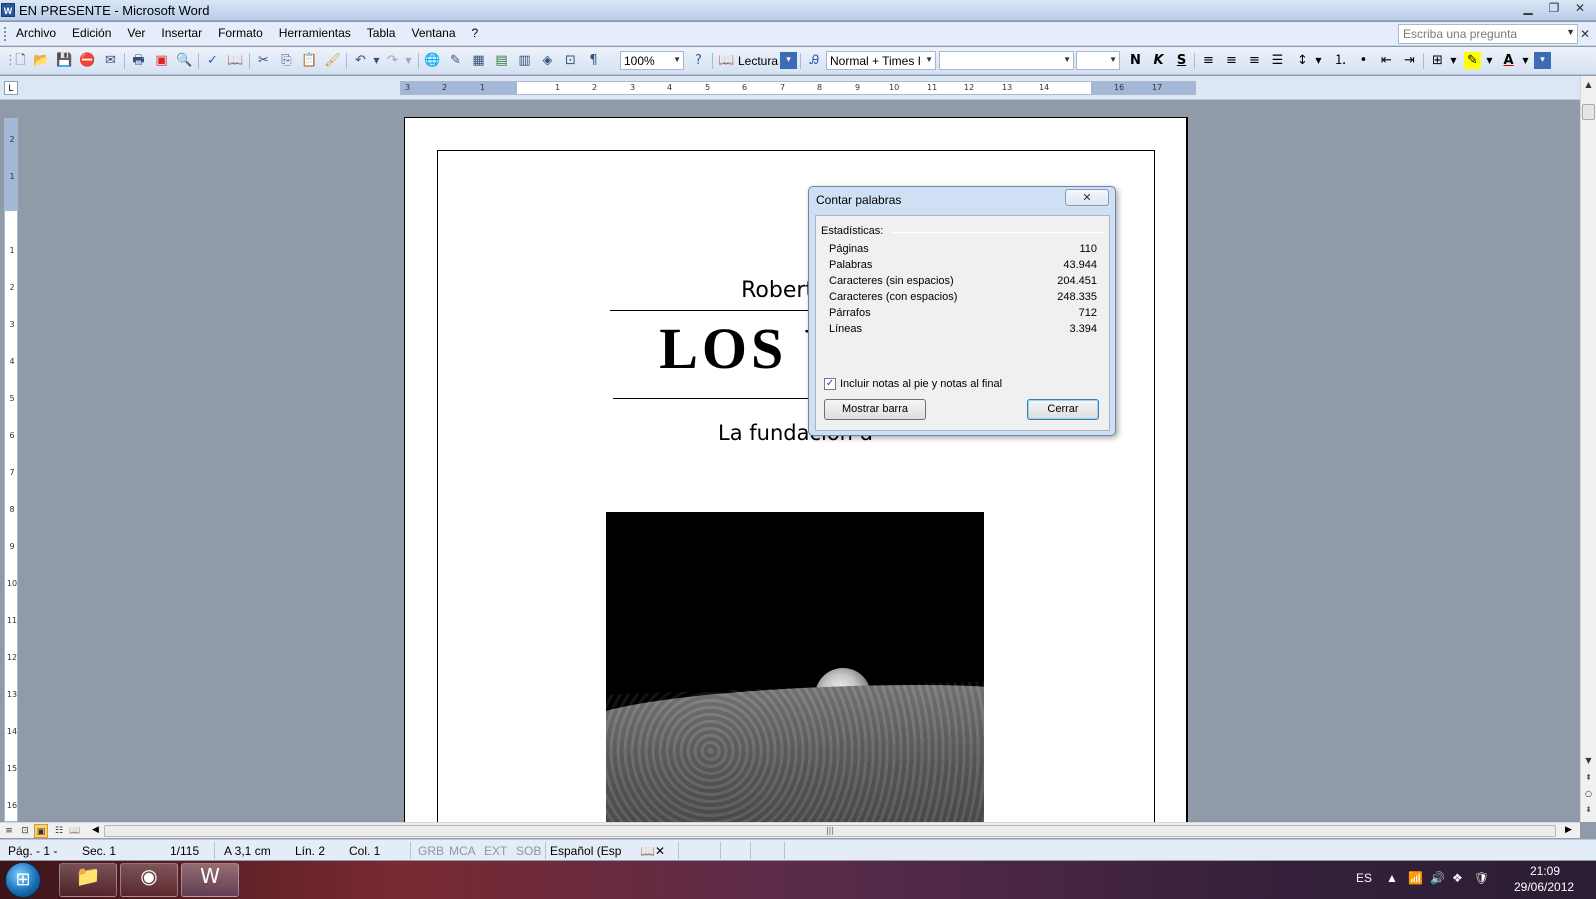 This screenshot has height=899, width=1596. Describe the element at coordinates (1098, 60) in the screenshot. I see `font-size-select: ▼` at that location.